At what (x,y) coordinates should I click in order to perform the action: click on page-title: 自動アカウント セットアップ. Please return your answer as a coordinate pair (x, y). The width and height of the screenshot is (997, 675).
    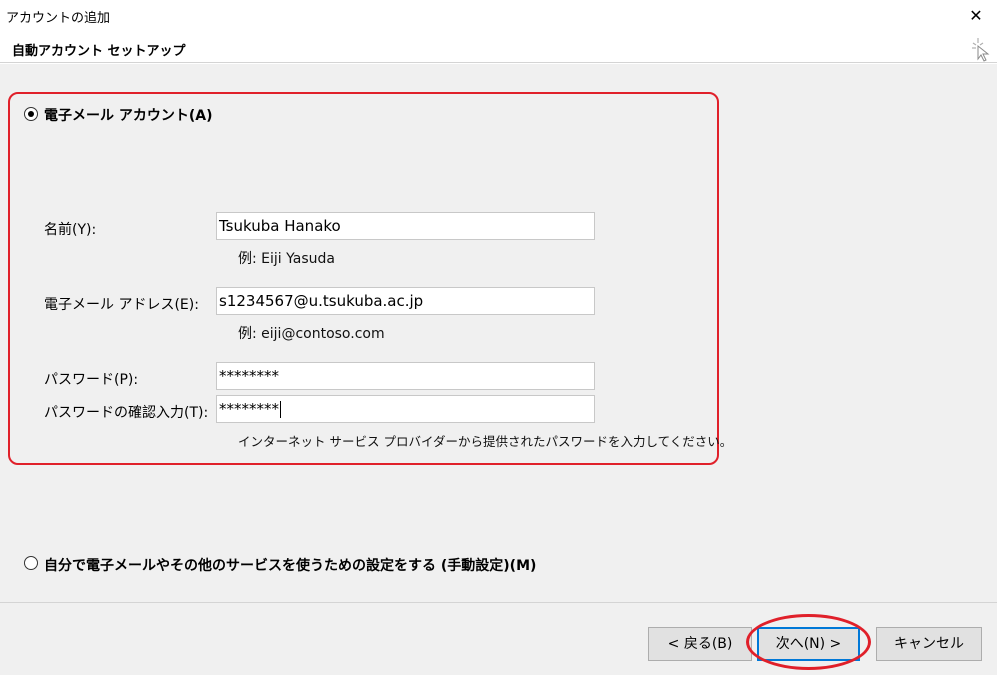
    Looking at the image, I should click on (99, 51).